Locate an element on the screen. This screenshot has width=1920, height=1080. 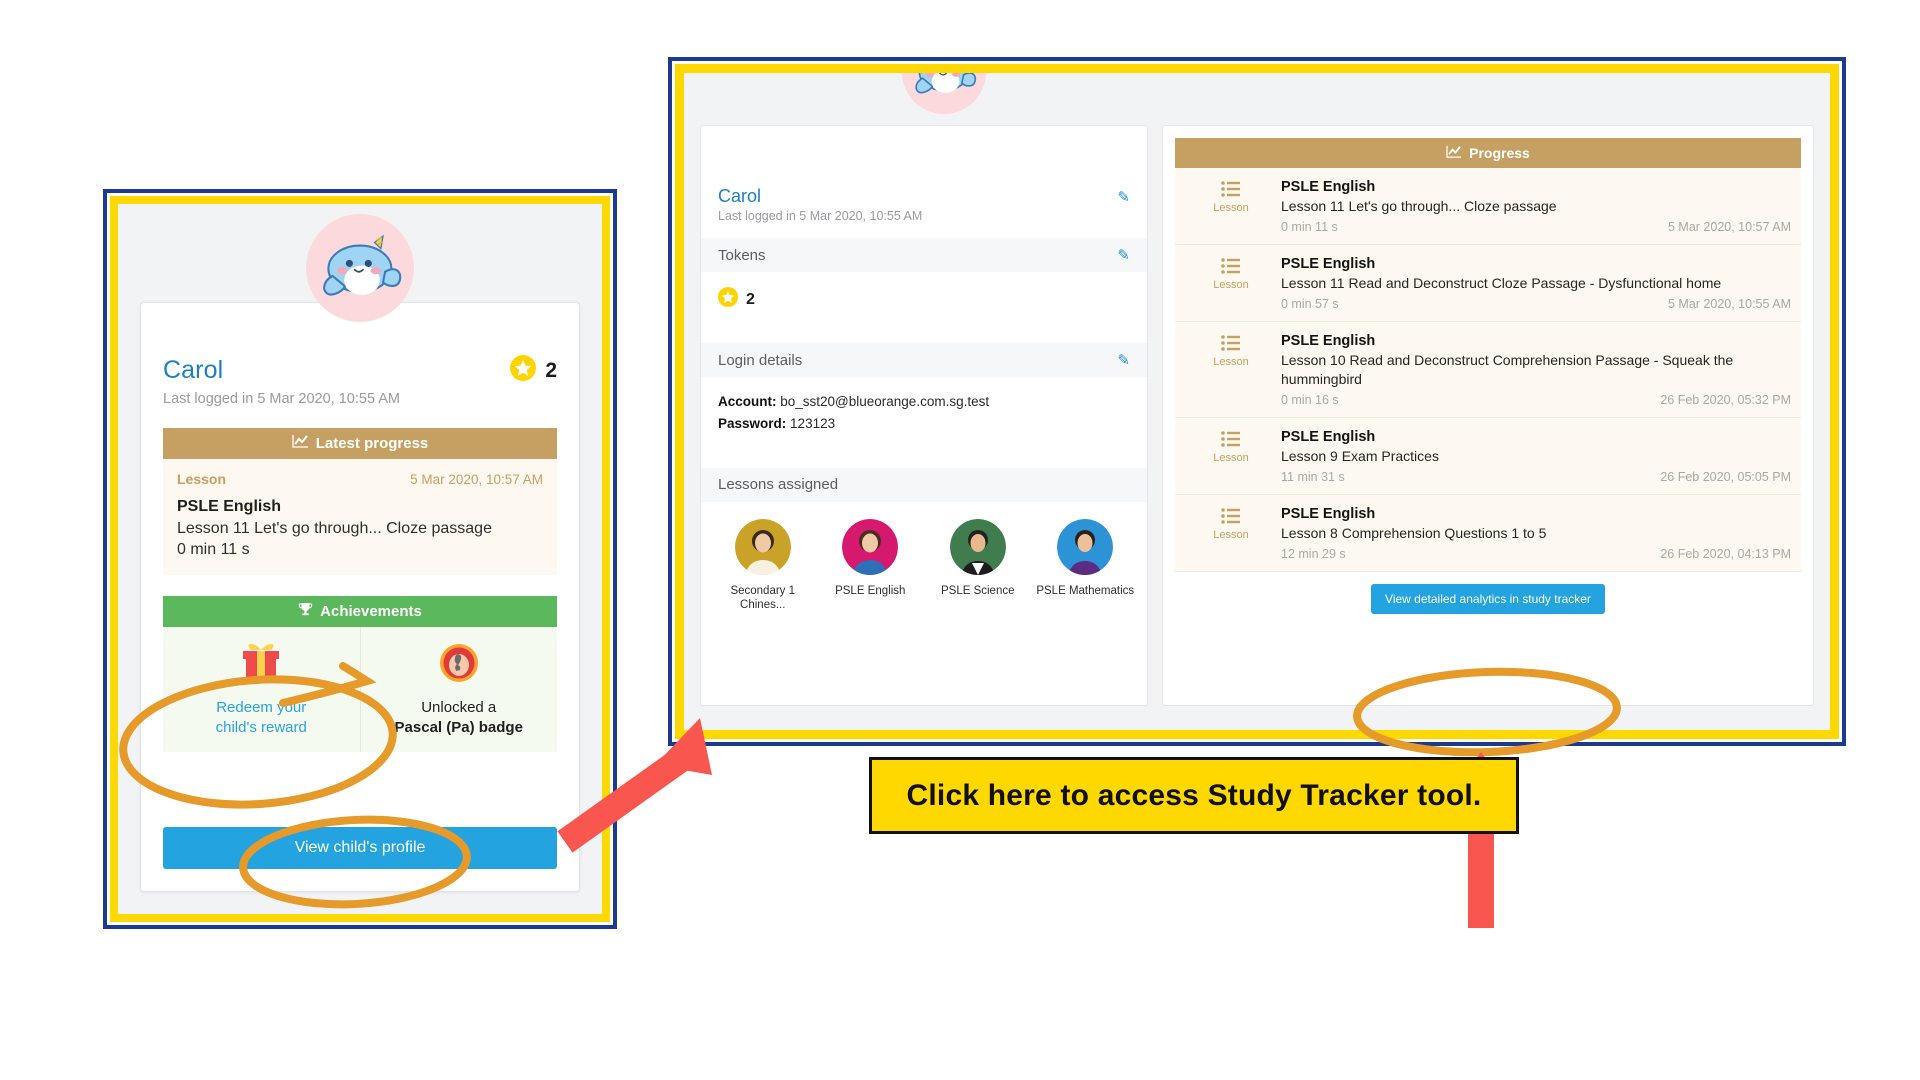
badge-label-line2: Pascal (Pa) badge is located at coordinates (458, 727).